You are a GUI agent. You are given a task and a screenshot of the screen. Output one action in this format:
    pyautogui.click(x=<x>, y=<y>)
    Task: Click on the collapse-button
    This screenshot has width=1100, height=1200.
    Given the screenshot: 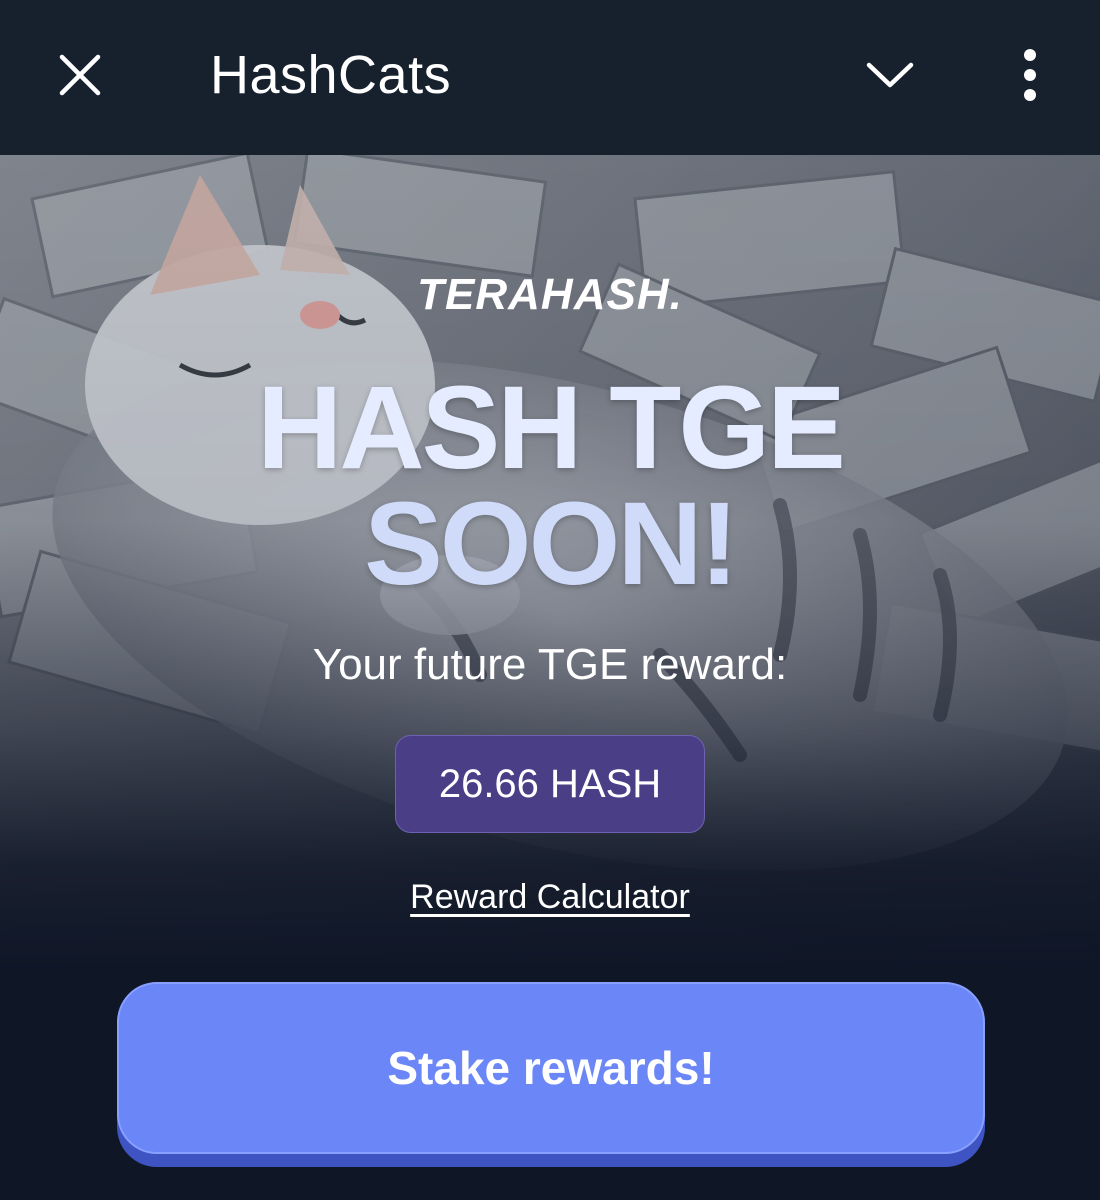 What is the action you would take?
    pyautogui.click(x=890, y=75)
    